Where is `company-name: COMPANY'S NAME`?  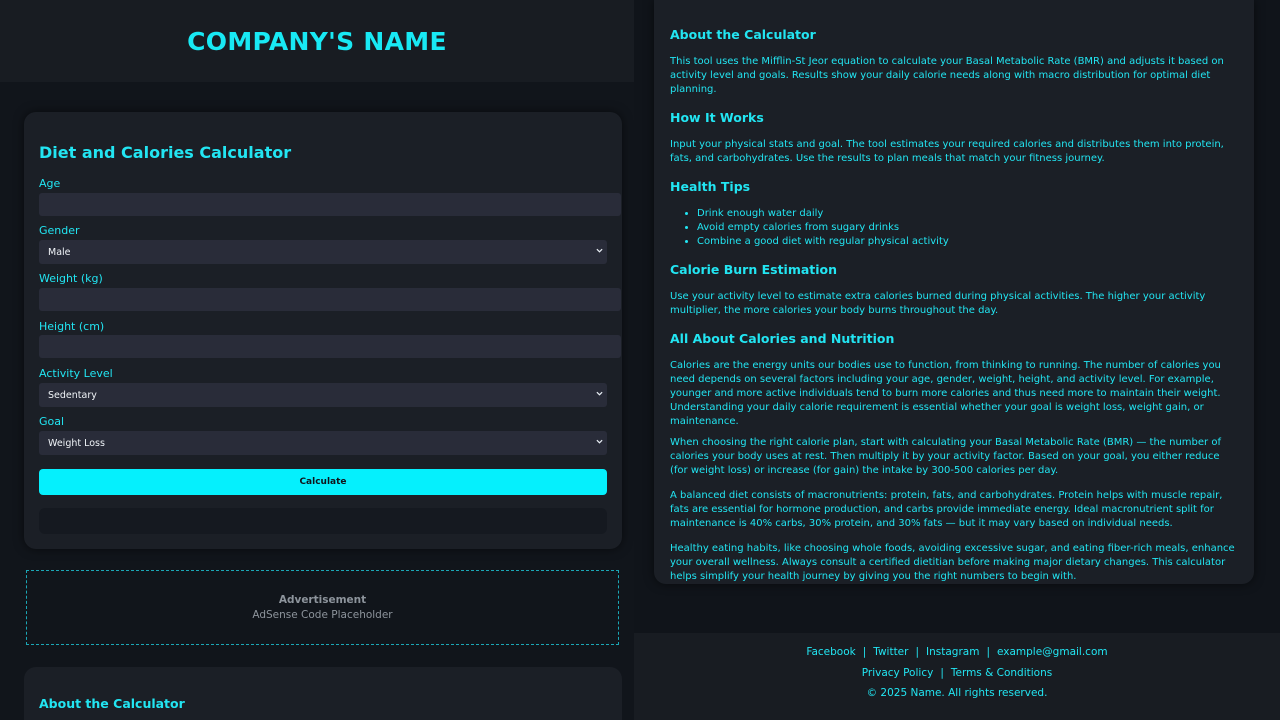 company-name: COMPANY'S NAME is located at coordinates (317, 41).